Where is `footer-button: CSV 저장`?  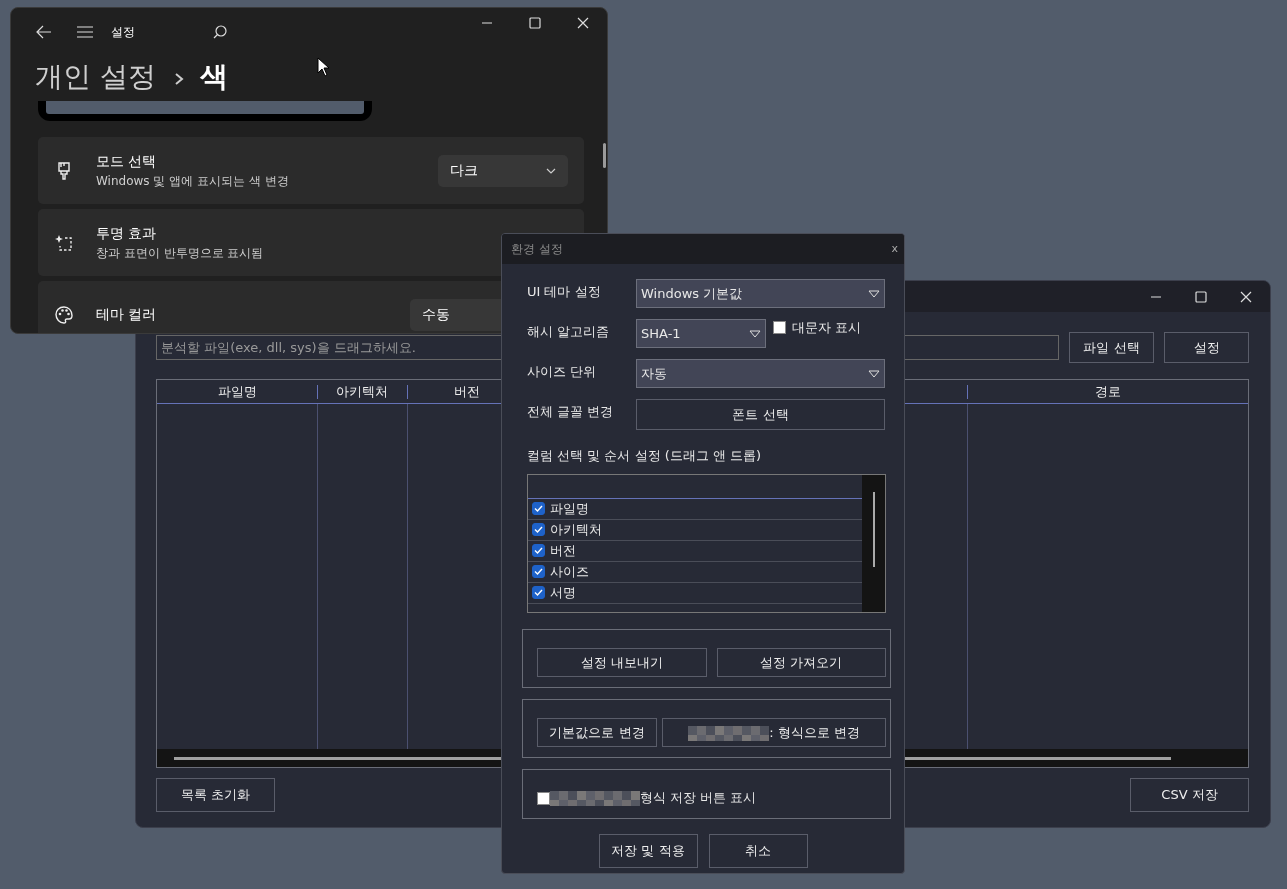
footer-button: CSV 저장 is located at coordinates (1189, 795).